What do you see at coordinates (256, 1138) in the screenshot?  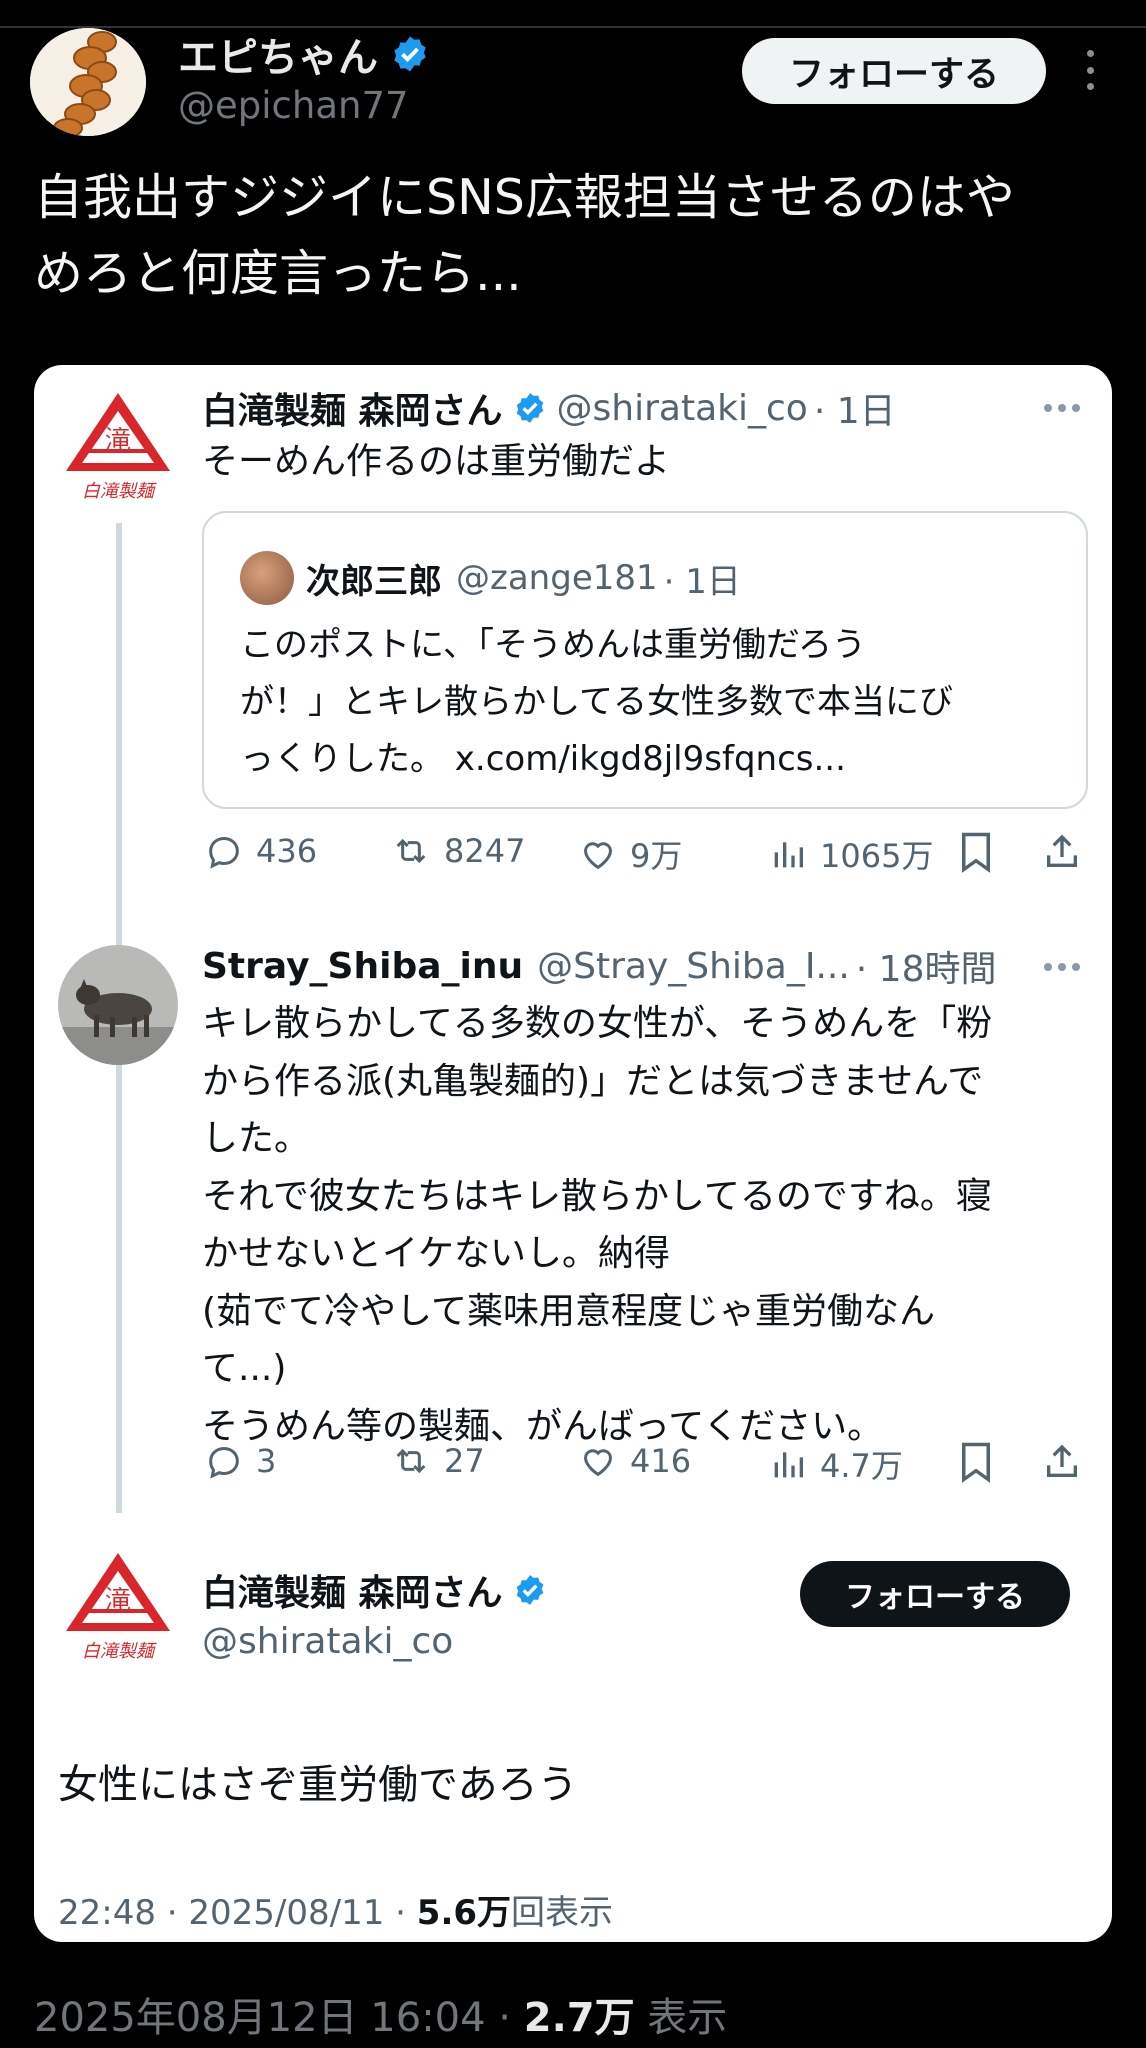 I see `tweet2-text-line: した。` at bounding box center [256, 1138].